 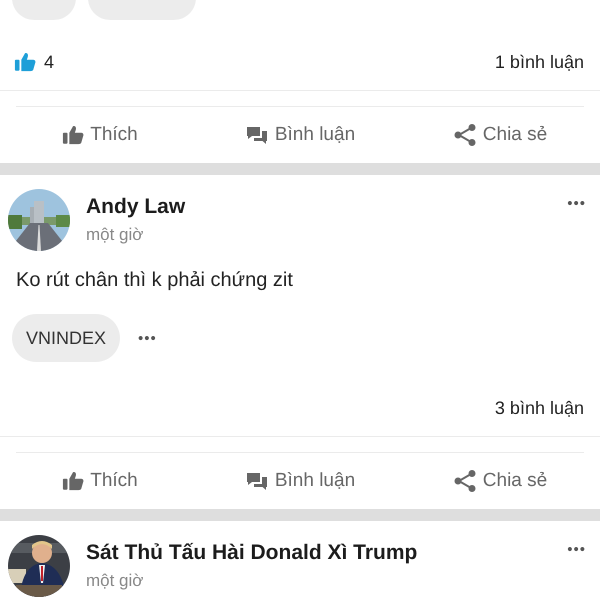 I want to click on comment-count: 1 bình luận, so click(x=539, y=62).